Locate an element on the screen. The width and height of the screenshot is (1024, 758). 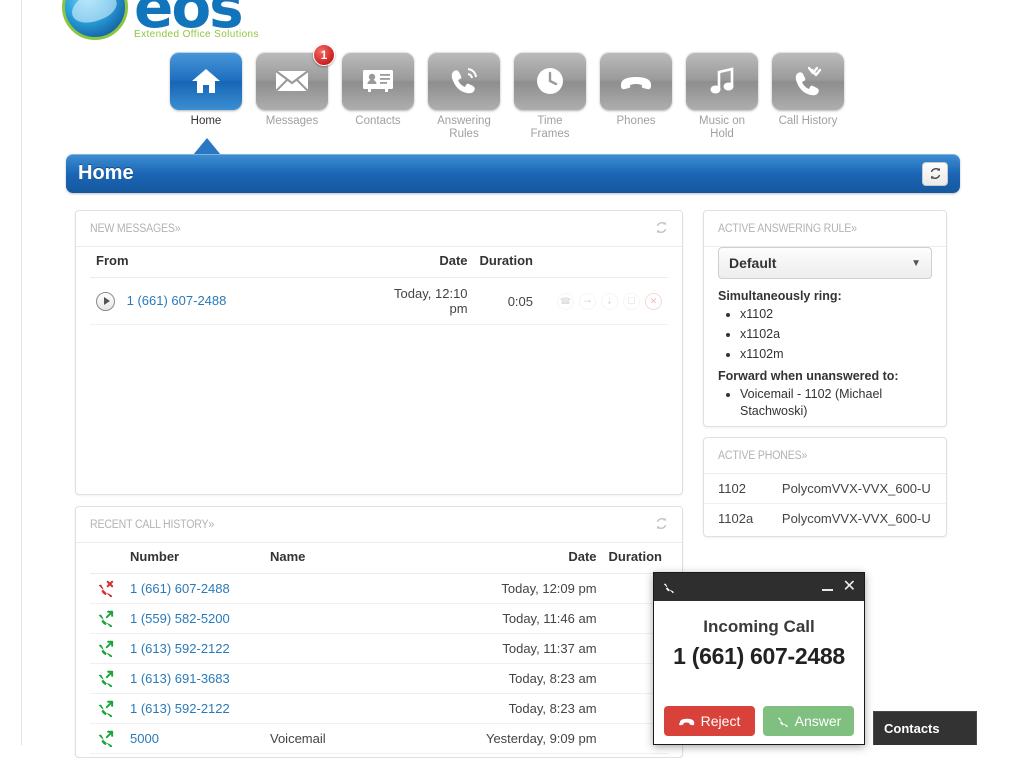
answer-call-button: Answer is located at coordinates (808, 721).